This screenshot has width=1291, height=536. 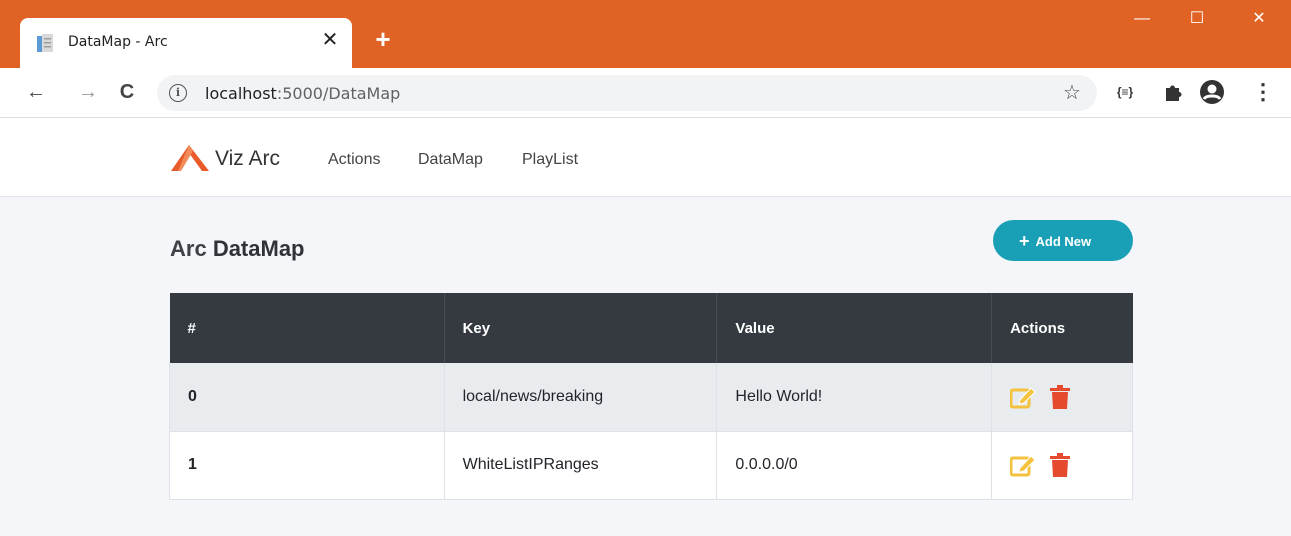 What do you see at coordinates (1142, 19) in the screenshot?
I see `minimize-button: —` at bounding box center [1142, 19].